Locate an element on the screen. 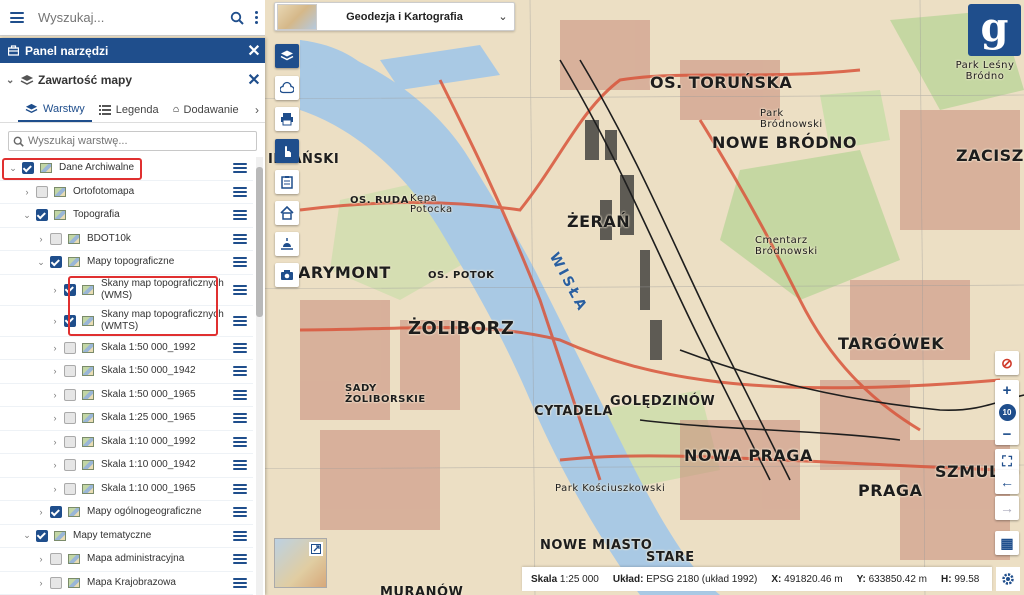  layer-row: › Skany map topograficznych (WMS) is located at coordinates (126, 290).